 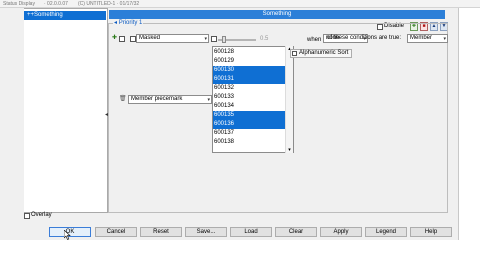 What do you see at coordinates (251, 232) in the screenshot?
I see `load-button: Load` at bounding box center [251, 232].